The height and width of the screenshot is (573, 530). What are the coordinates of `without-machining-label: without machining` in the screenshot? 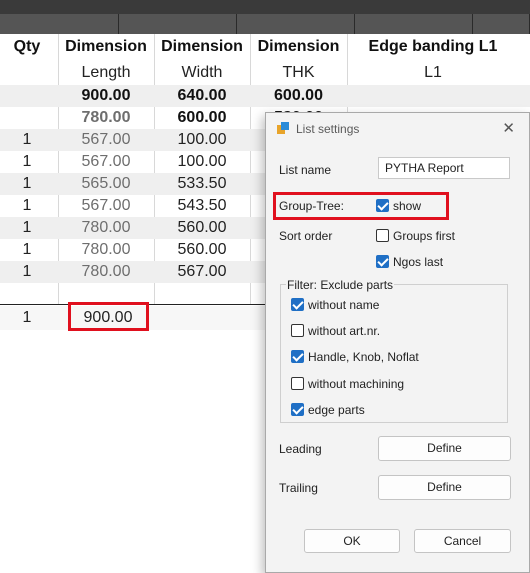 It's located at (356, 384).